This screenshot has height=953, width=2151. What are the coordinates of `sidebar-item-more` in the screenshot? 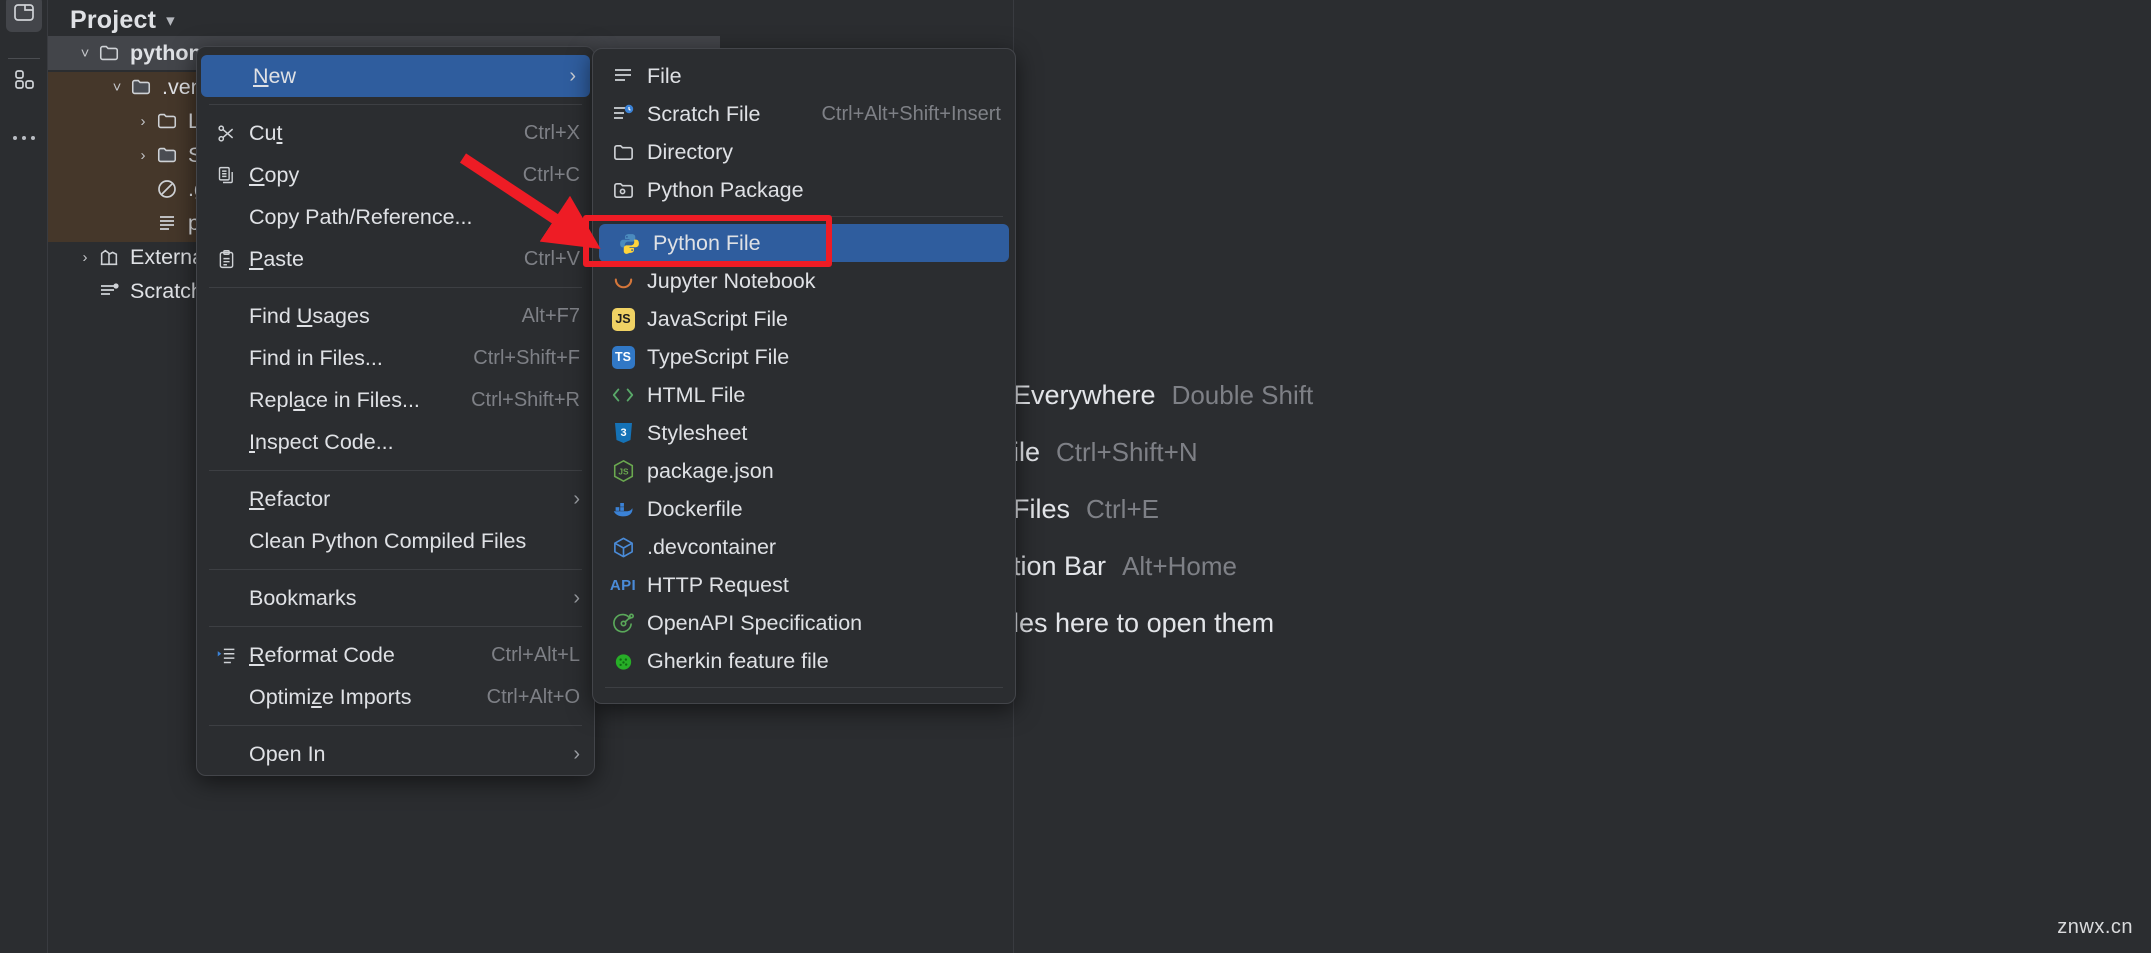 It's located at (24, 138).